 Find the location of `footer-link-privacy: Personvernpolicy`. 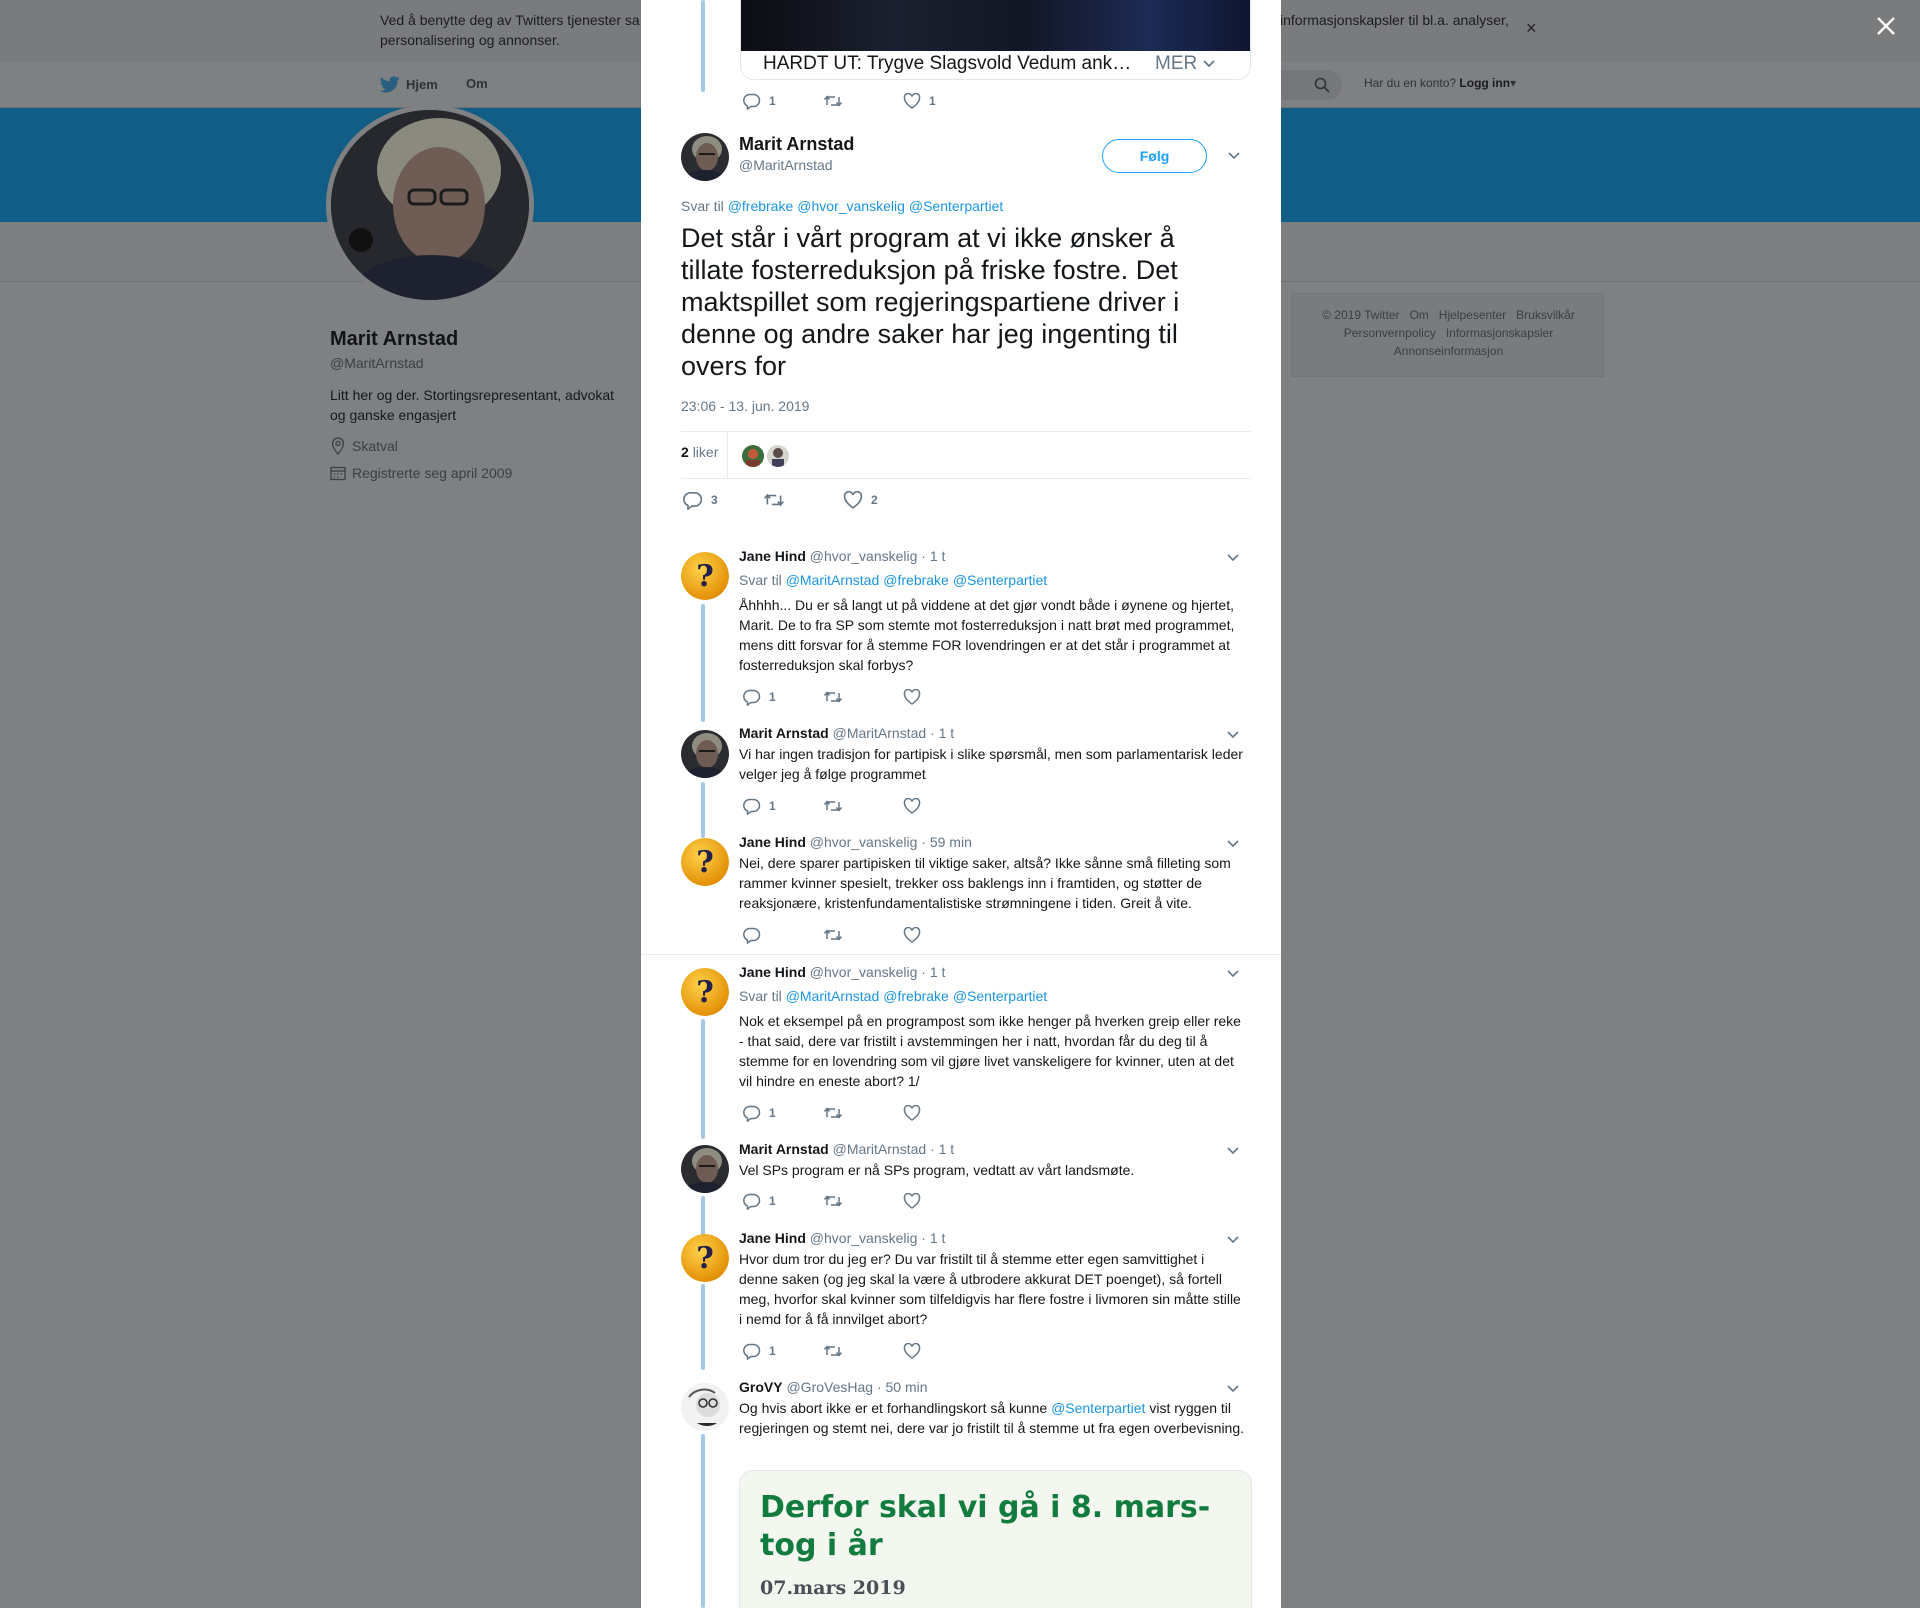

footer-link-privacy: Personvernpolicy is located at coordinates (1390, 333).